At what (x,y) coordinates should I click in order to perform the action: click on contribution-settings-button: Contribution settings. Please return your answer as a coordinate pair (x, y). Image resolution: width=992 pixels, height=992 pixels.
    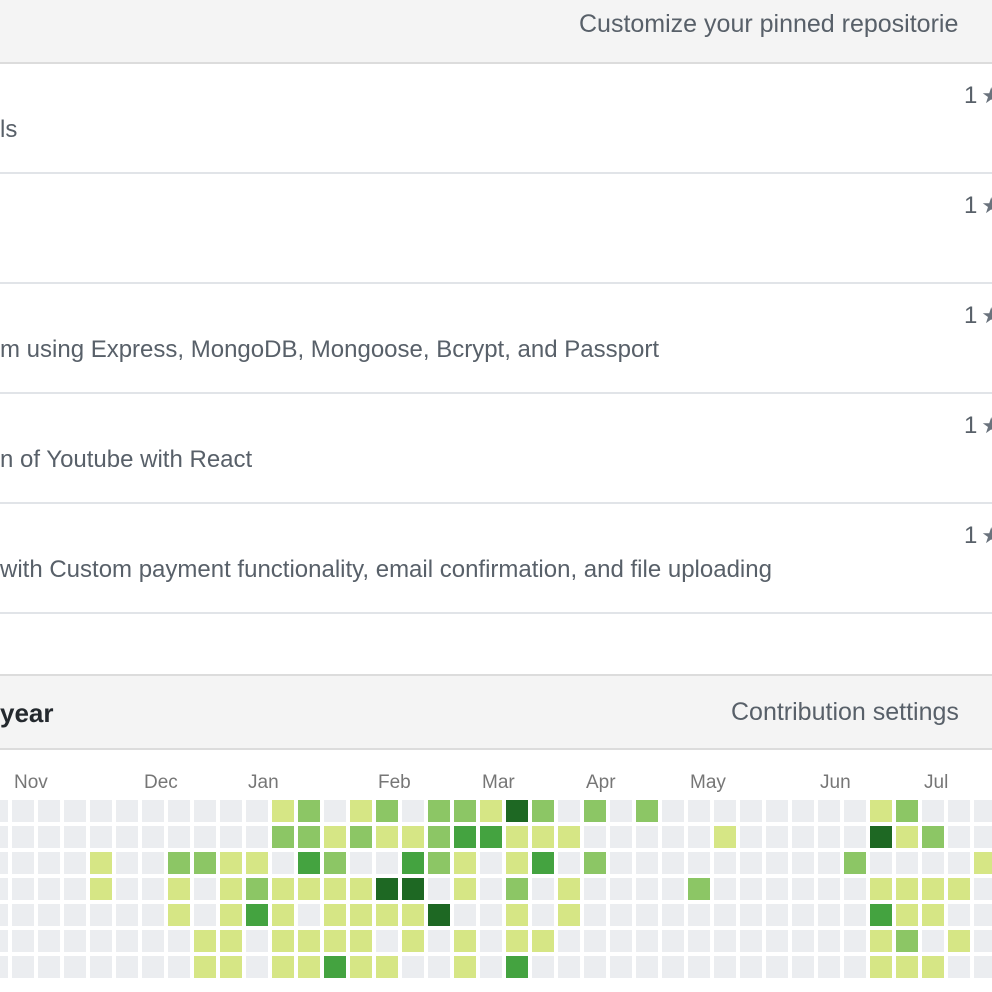
    Looking at the image, I should click on (845, 712).